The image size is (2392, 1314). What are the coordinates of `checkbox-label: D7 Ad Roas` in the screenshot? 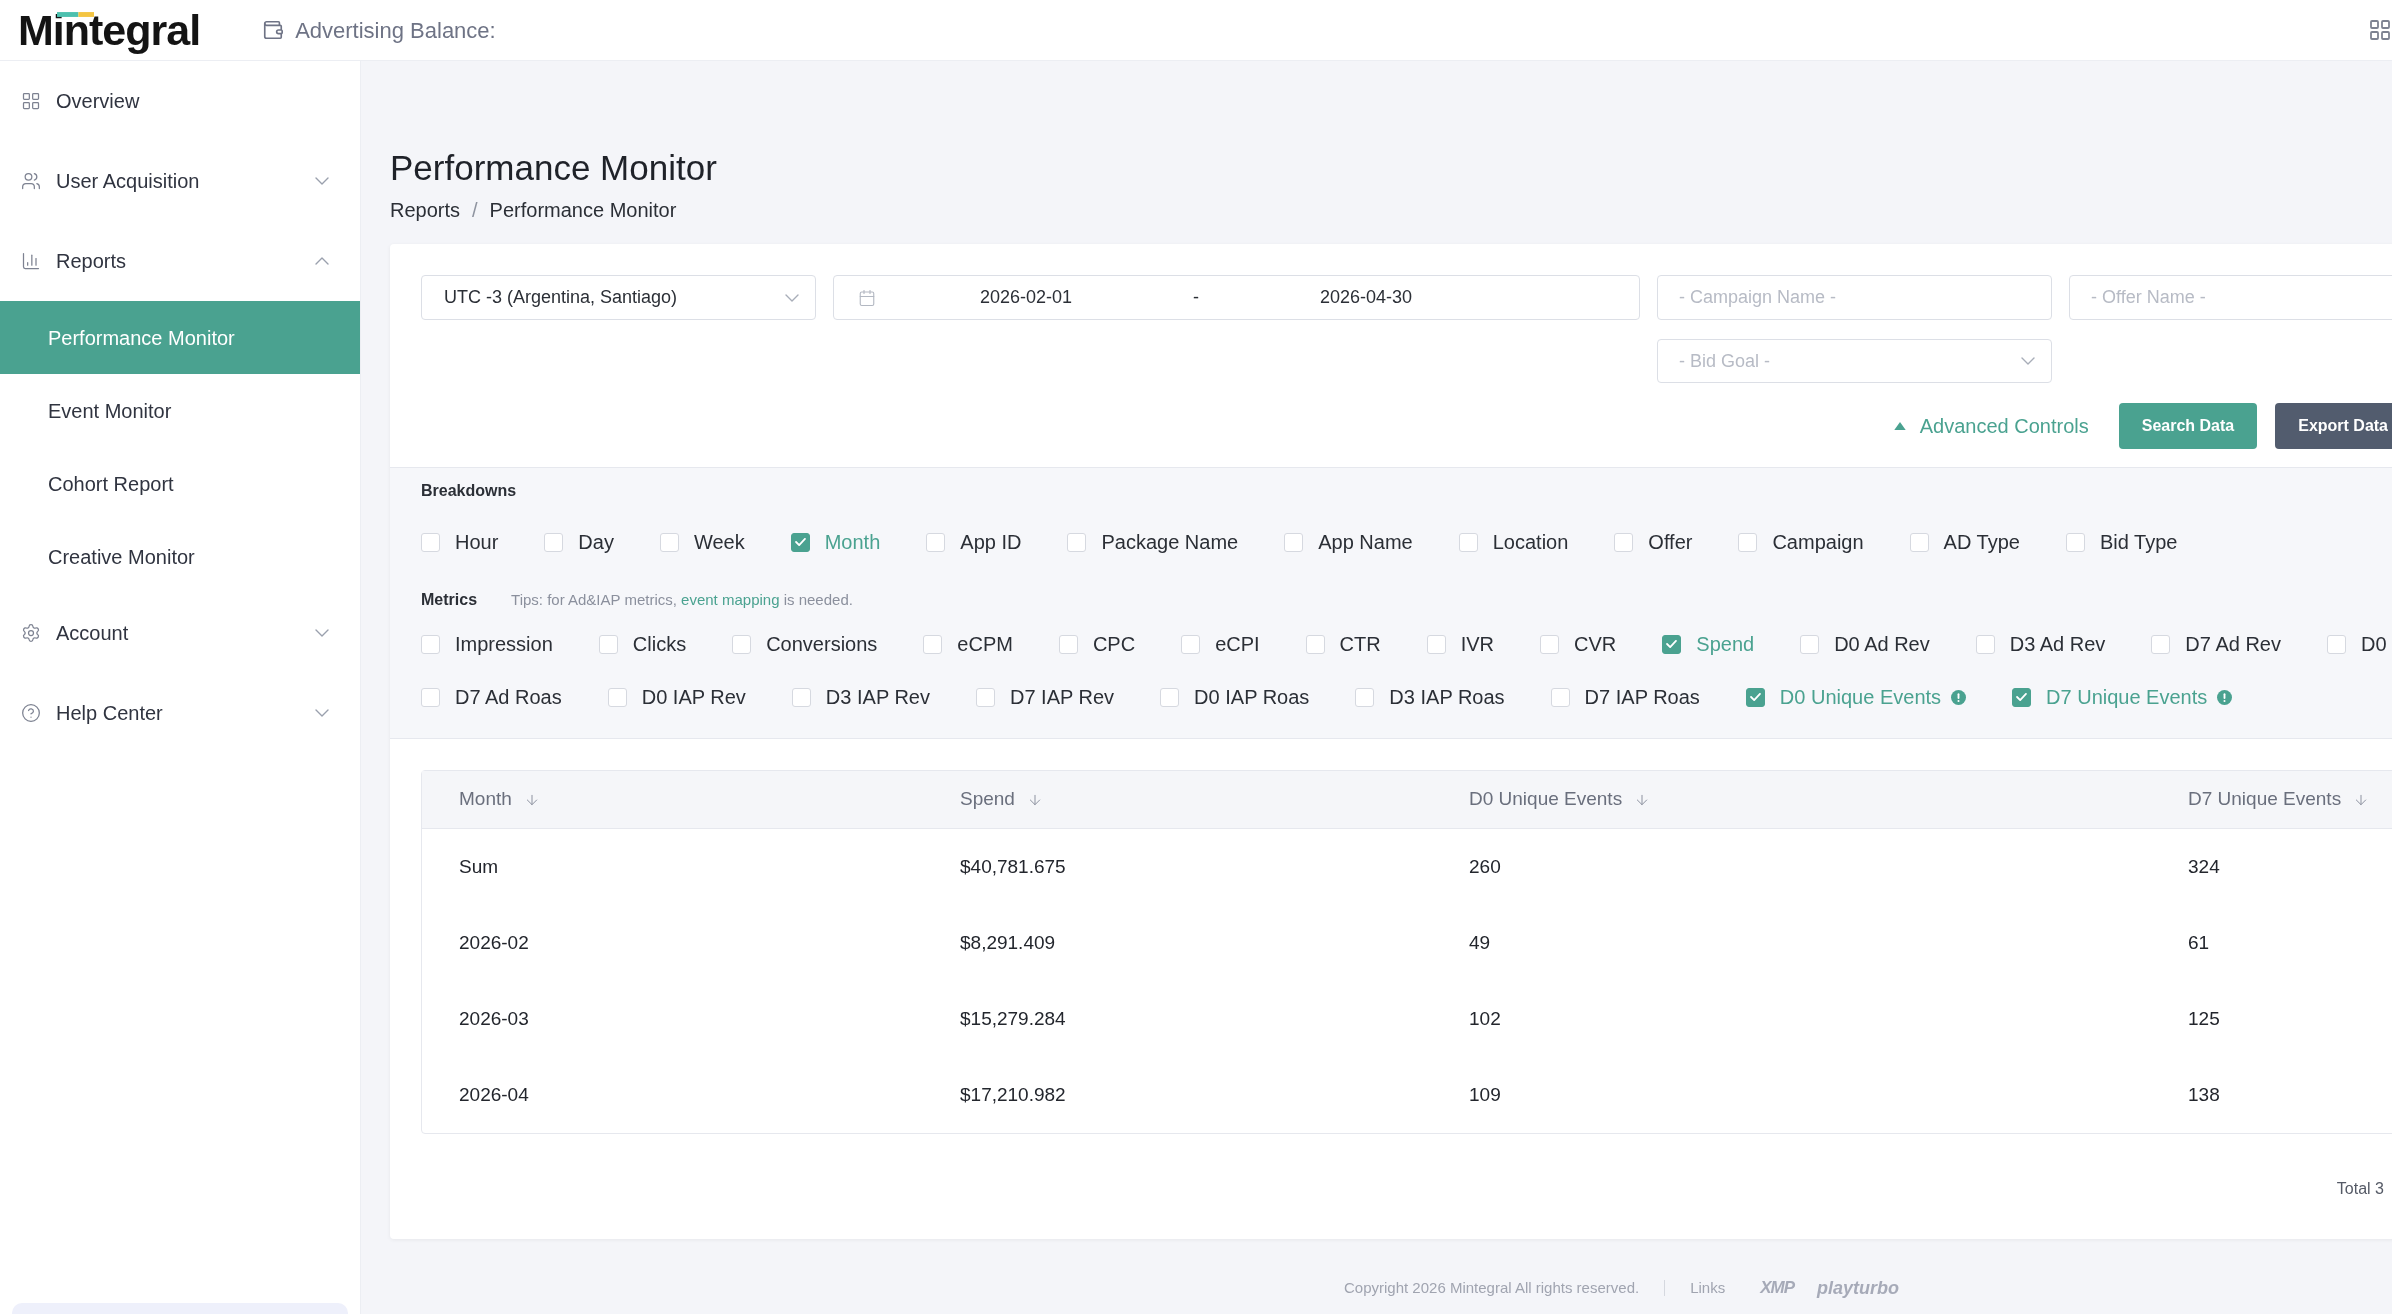 It's located at (508, 697).